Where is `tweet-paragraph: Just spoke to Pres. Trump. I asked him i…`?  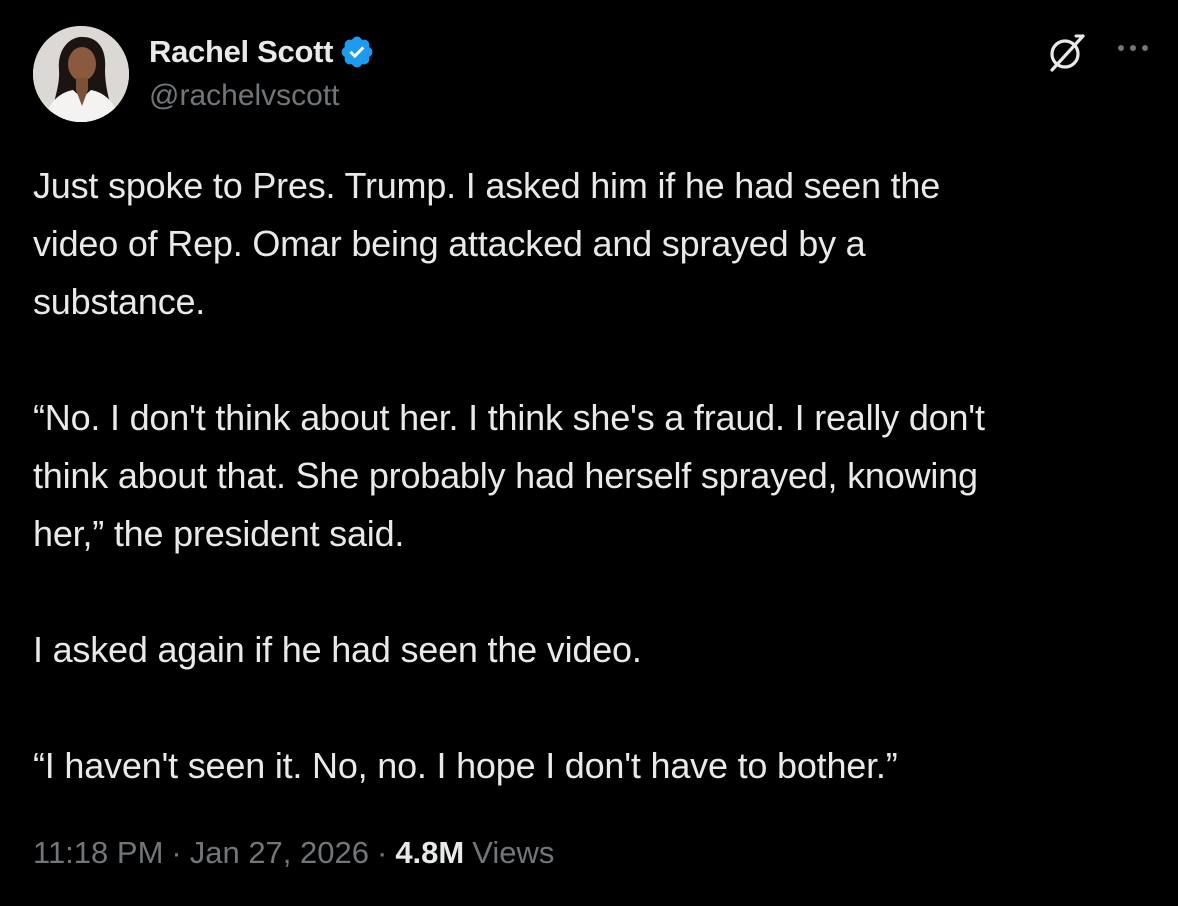
tweet-paragraph: Just spoke to Pres. Trump. I asked him i… is located at coordinates (487, 243).